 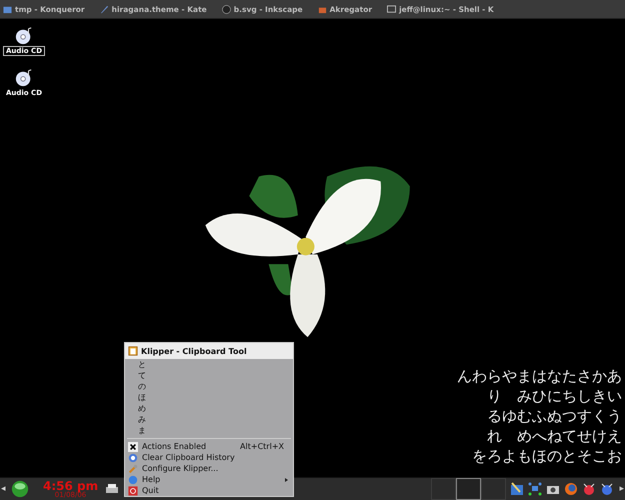 I want to click on folder-icon, so click(x=7, y=9).